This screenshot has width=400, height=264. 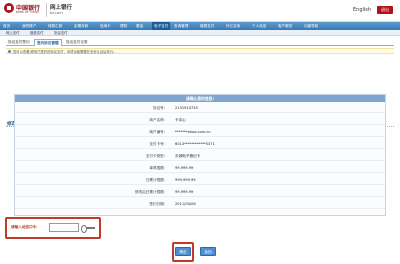 I want to click on panel-title: 请确认您的信息!, so click(x=200, y=98).